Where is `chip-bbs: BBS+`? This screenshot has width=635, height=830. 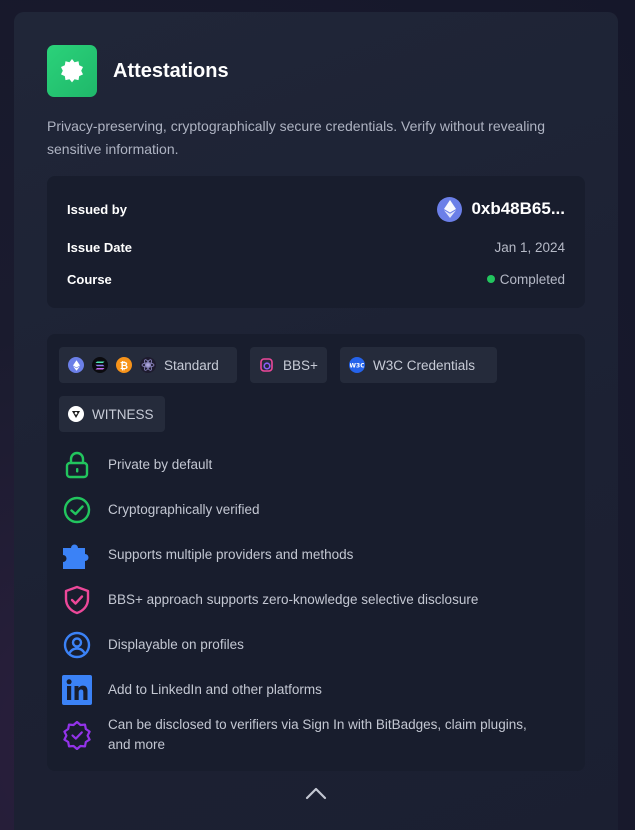 chip-bbs: BBS+ is located at coordinates (288, 365).